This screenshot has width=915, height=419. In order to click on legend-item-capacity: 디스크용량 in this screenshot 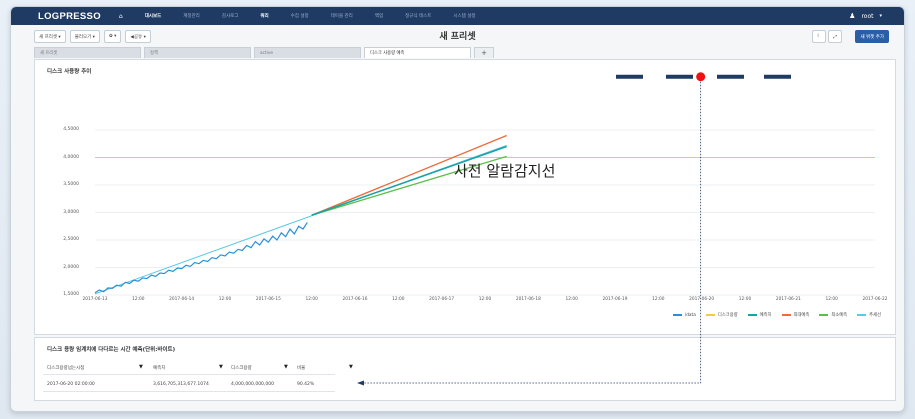, I will do `click(721, 315)`.